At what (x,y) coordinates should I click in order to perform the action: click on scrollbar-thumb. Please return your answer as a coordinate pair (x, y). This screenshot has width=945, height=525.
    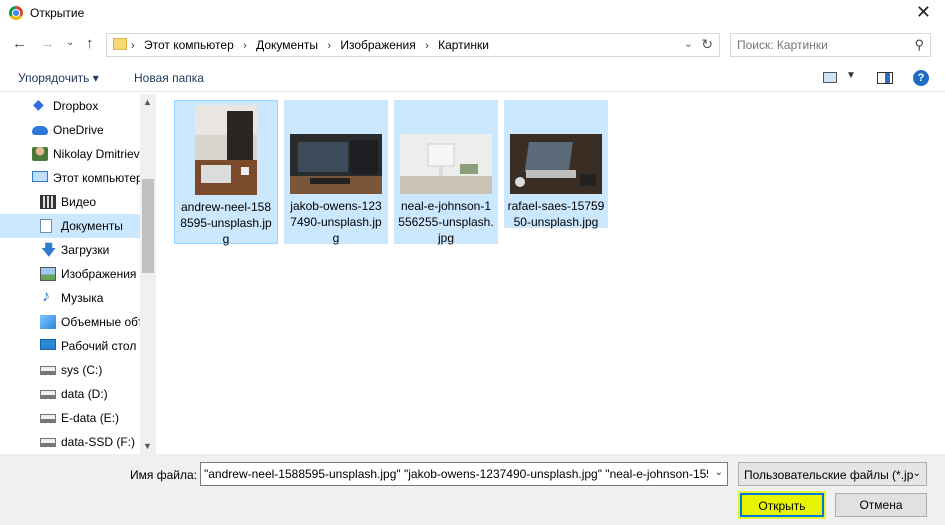
    Looking at the image, I should click on (148, 226).